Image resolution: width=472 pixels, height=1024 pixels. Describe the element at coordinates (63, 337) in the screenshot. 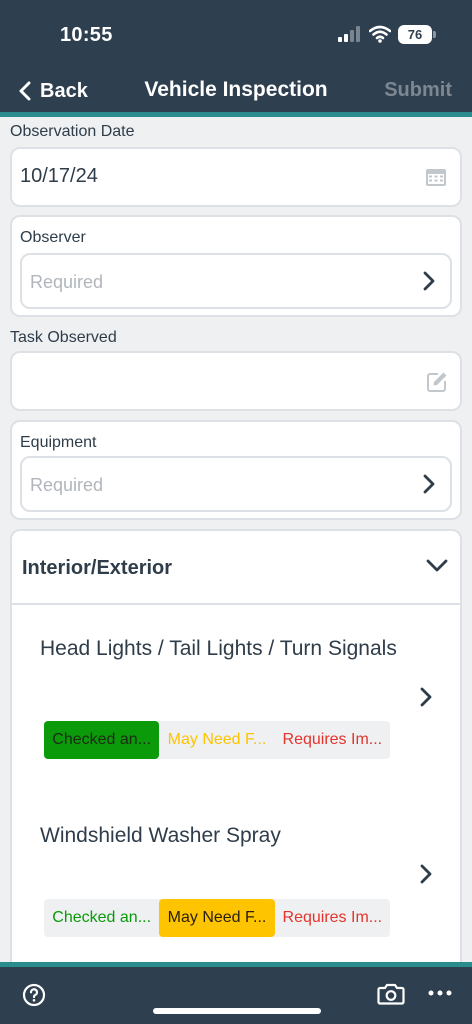

I see `task-observed-label: Task Observed` at that location.